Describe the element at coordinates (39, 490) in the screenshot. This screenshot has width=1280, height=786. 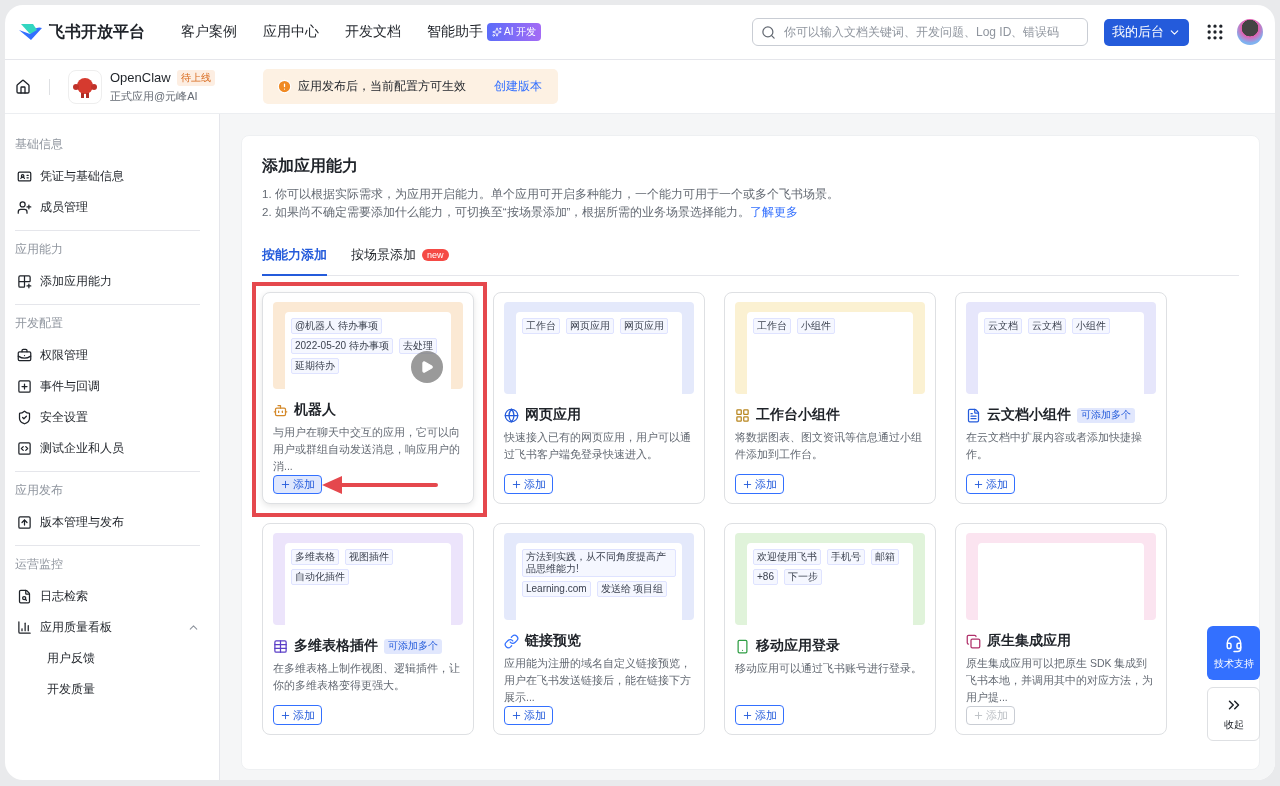
I see `section-title: 应用发布` at that location.